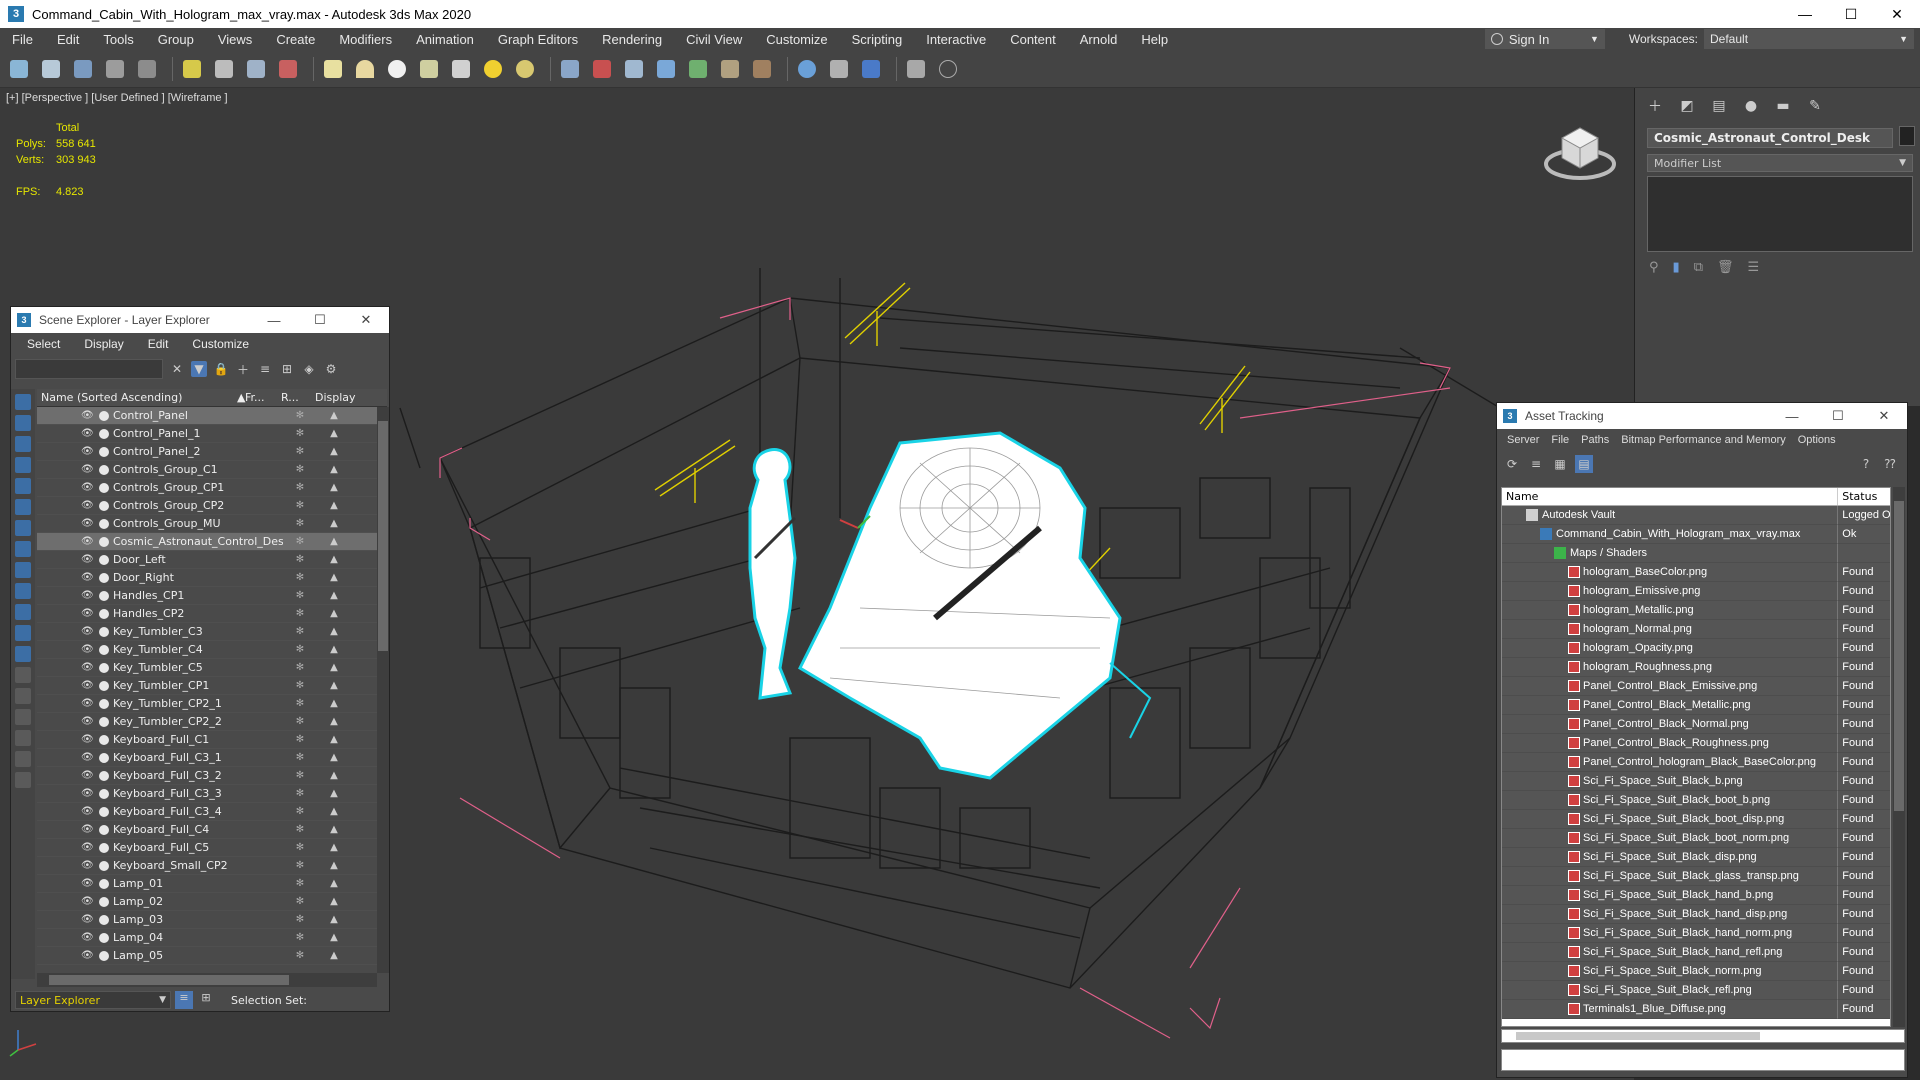  What do you see at coordinates (207, 704) in the screenshot?
I see `layer-row: 👁 Key_Tumbler_CP2_1 ✻ ▲` at bounding box center [207, 704].